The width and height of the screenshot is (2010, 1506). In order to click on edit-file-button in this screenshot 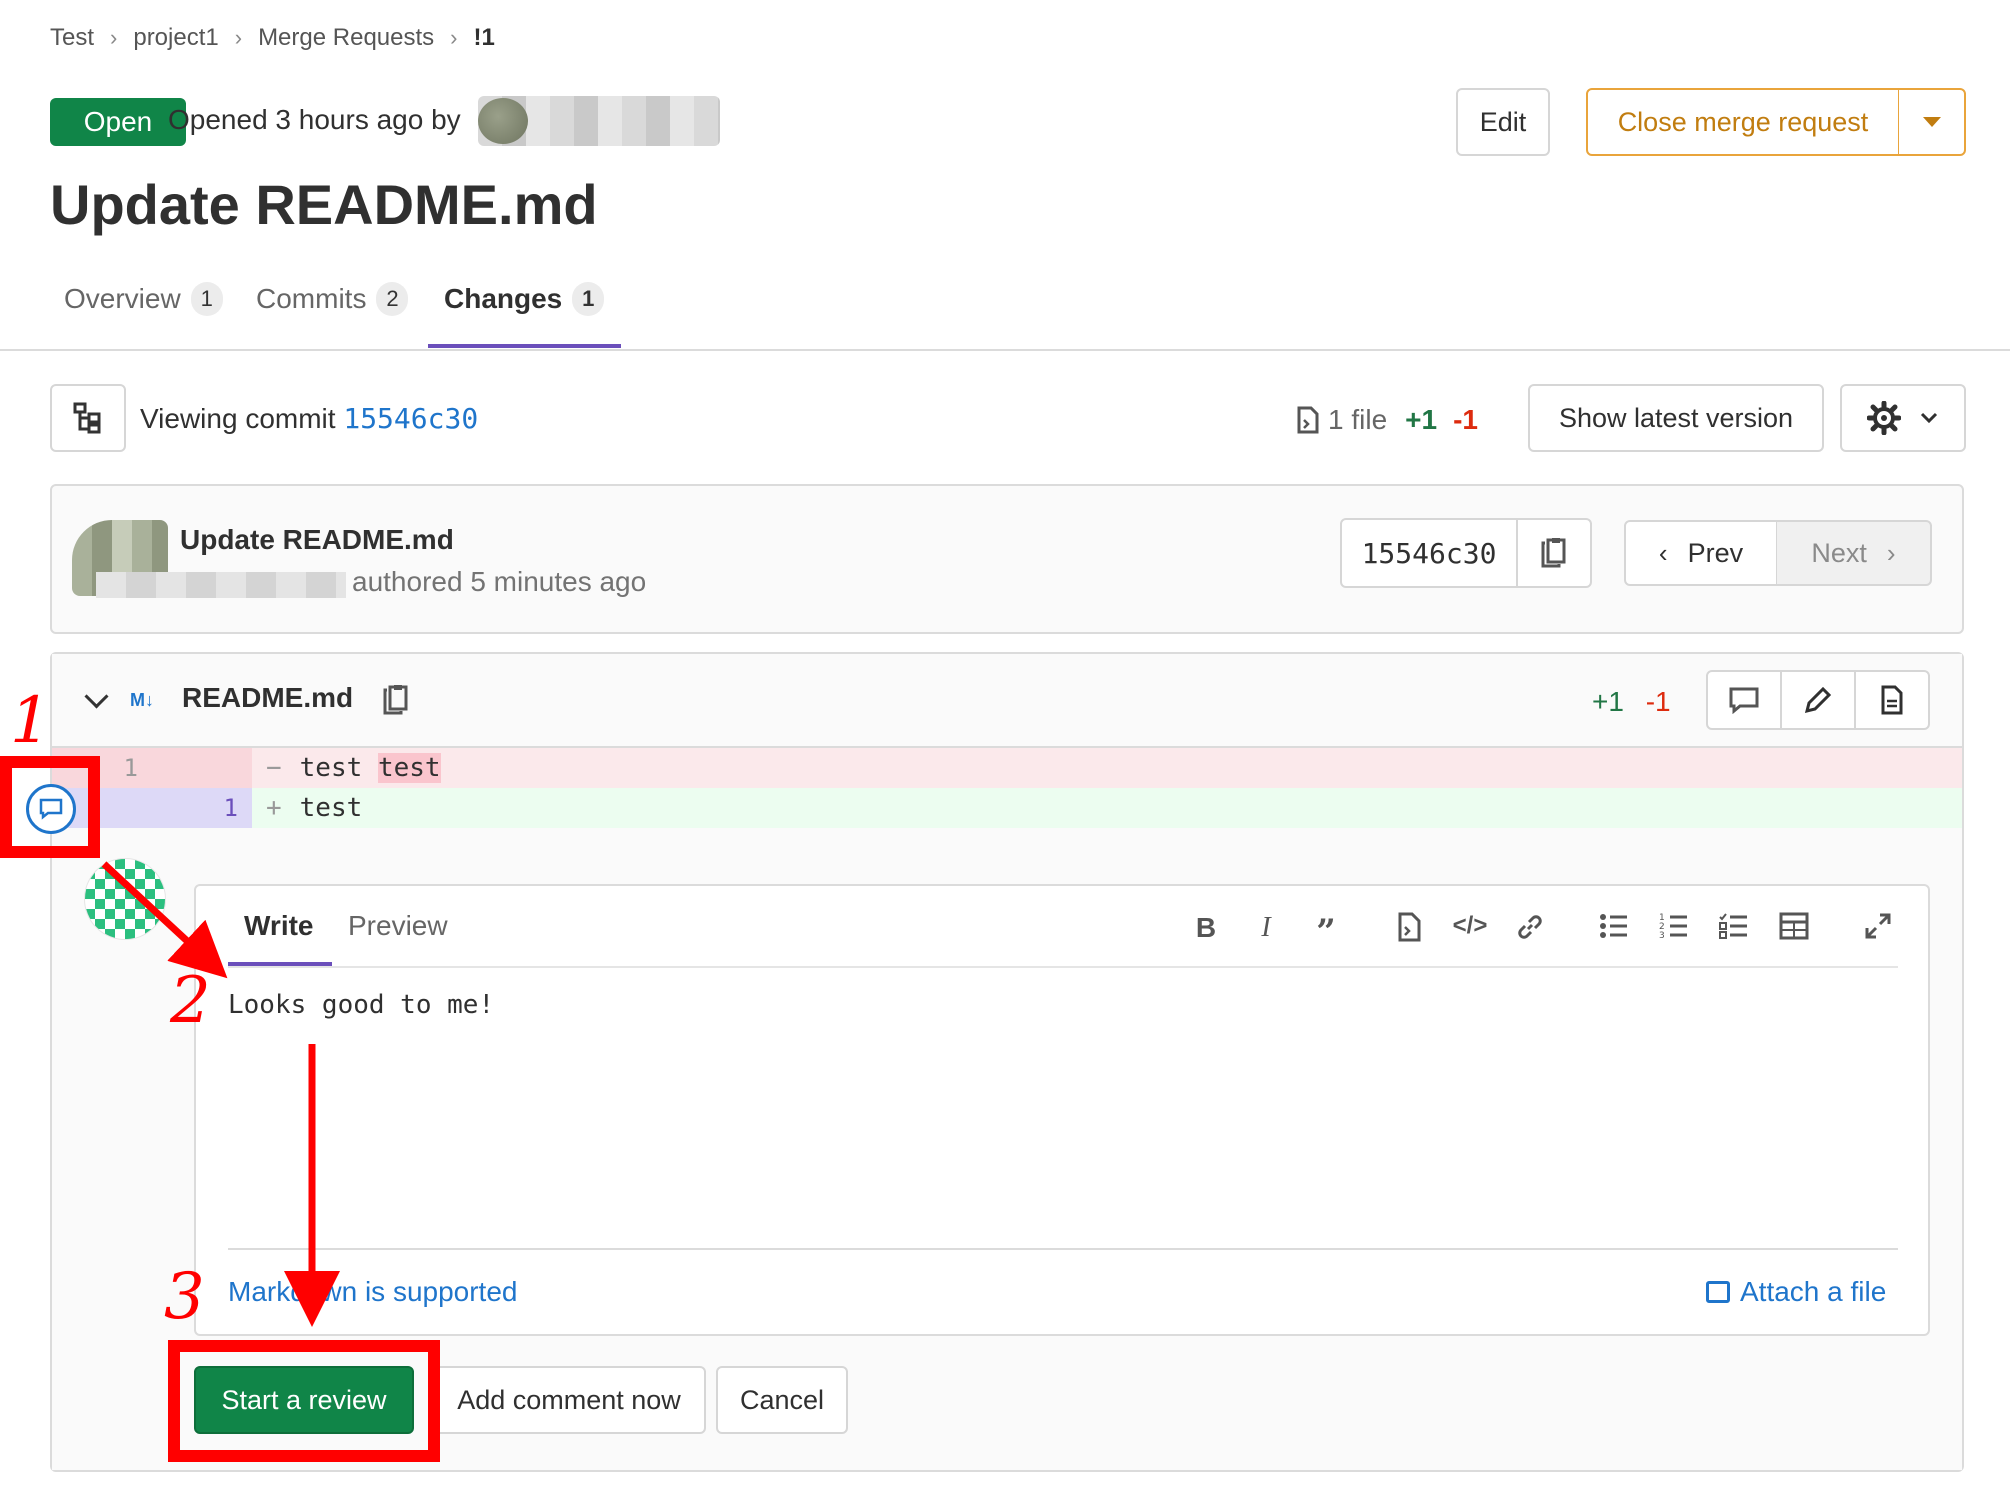, I will do `click(1818, 700)`.